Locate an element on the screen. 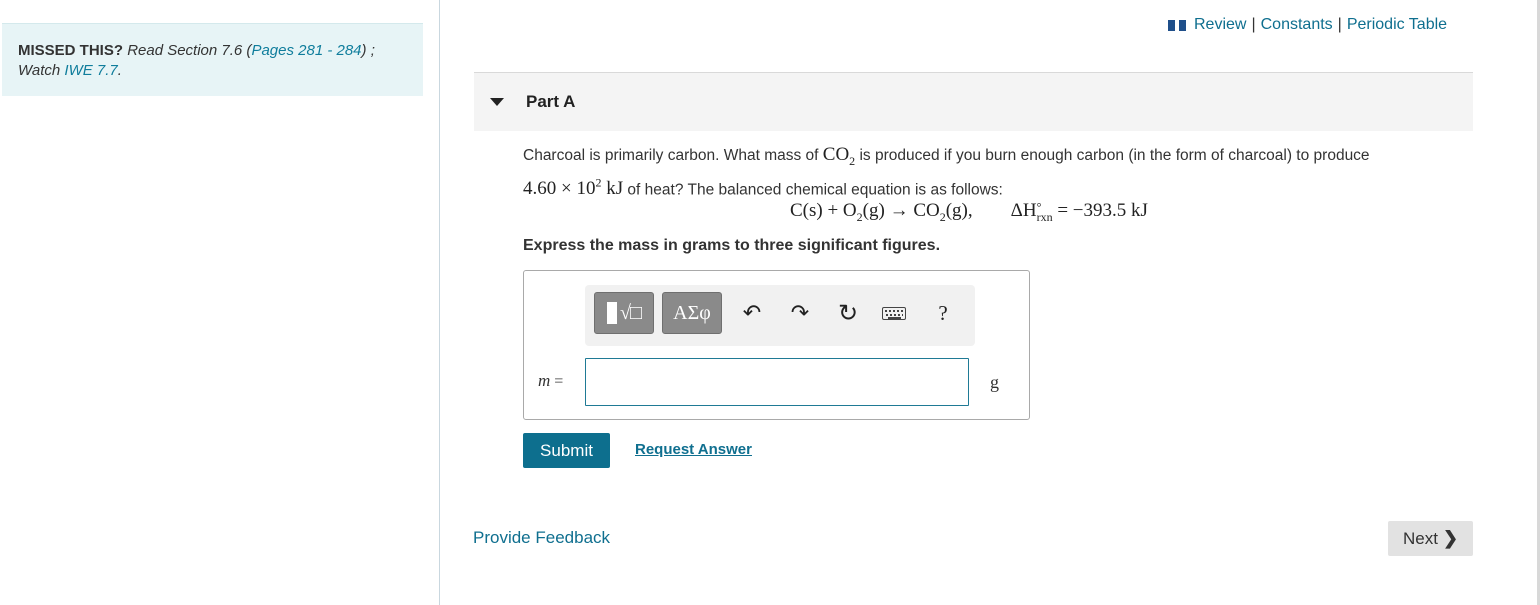  next-button: Next ❯ is located at coordinates (1430, 538).